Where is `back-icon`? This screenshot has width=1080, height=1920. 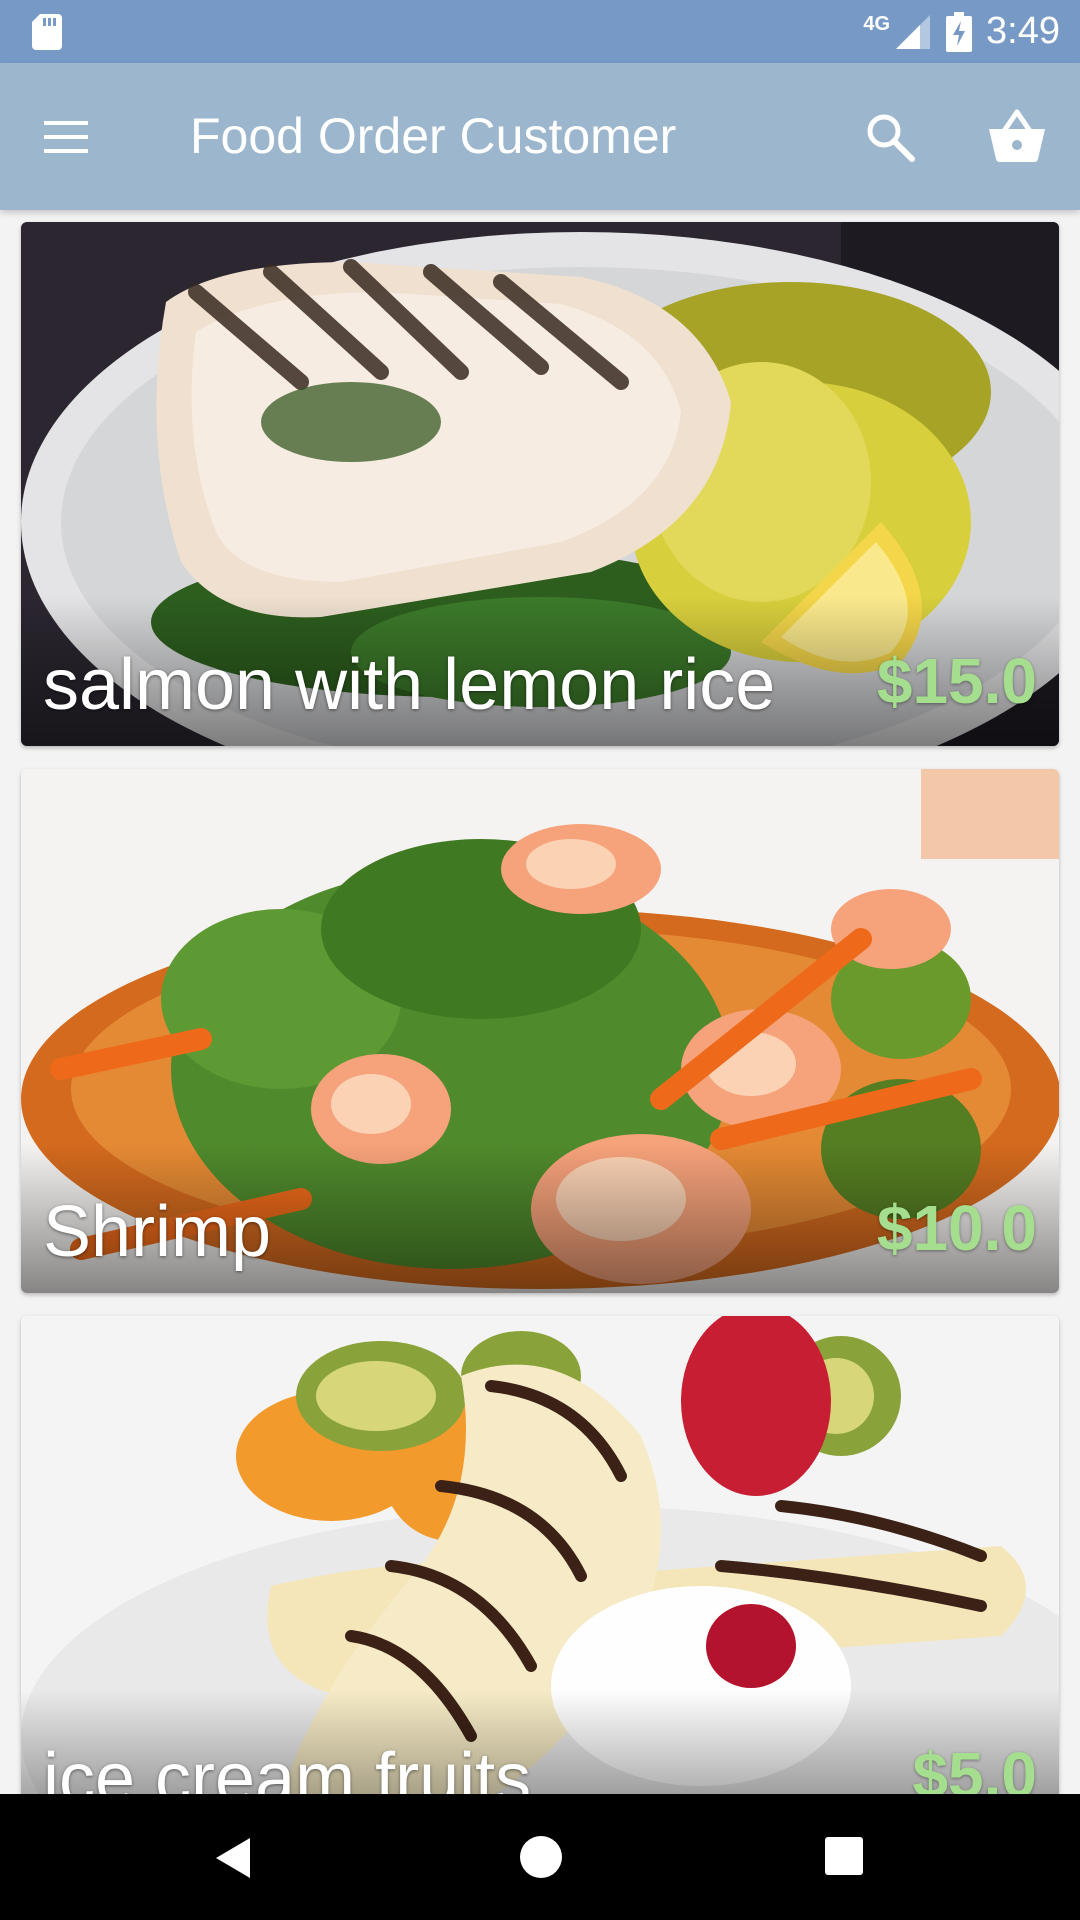 back-icon is located at coordinates (233, 1858).